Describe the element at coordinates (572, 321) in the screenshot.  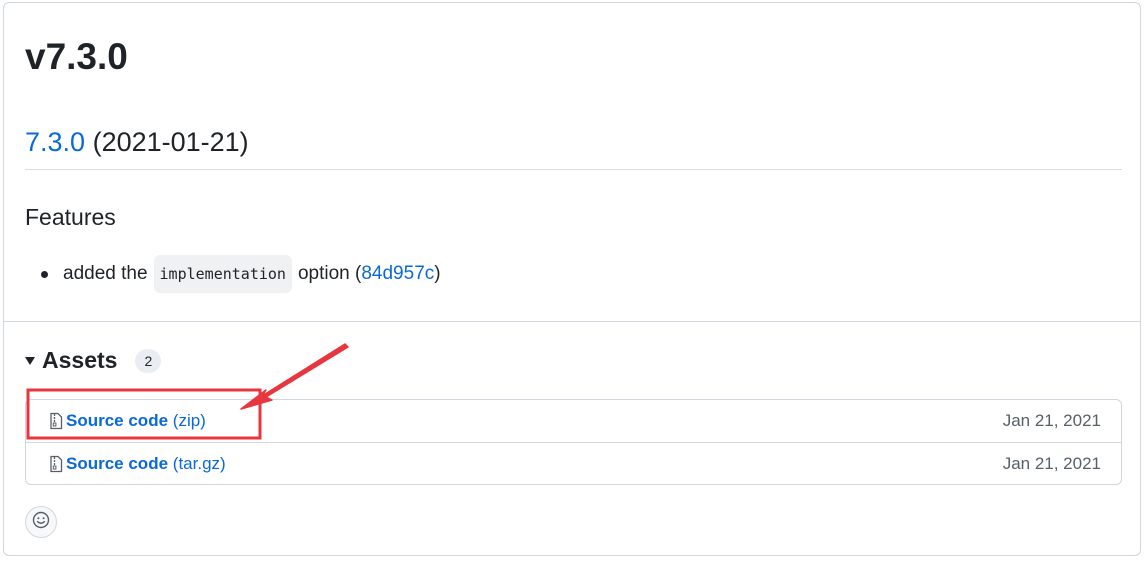
I see `section-divider` at that location.